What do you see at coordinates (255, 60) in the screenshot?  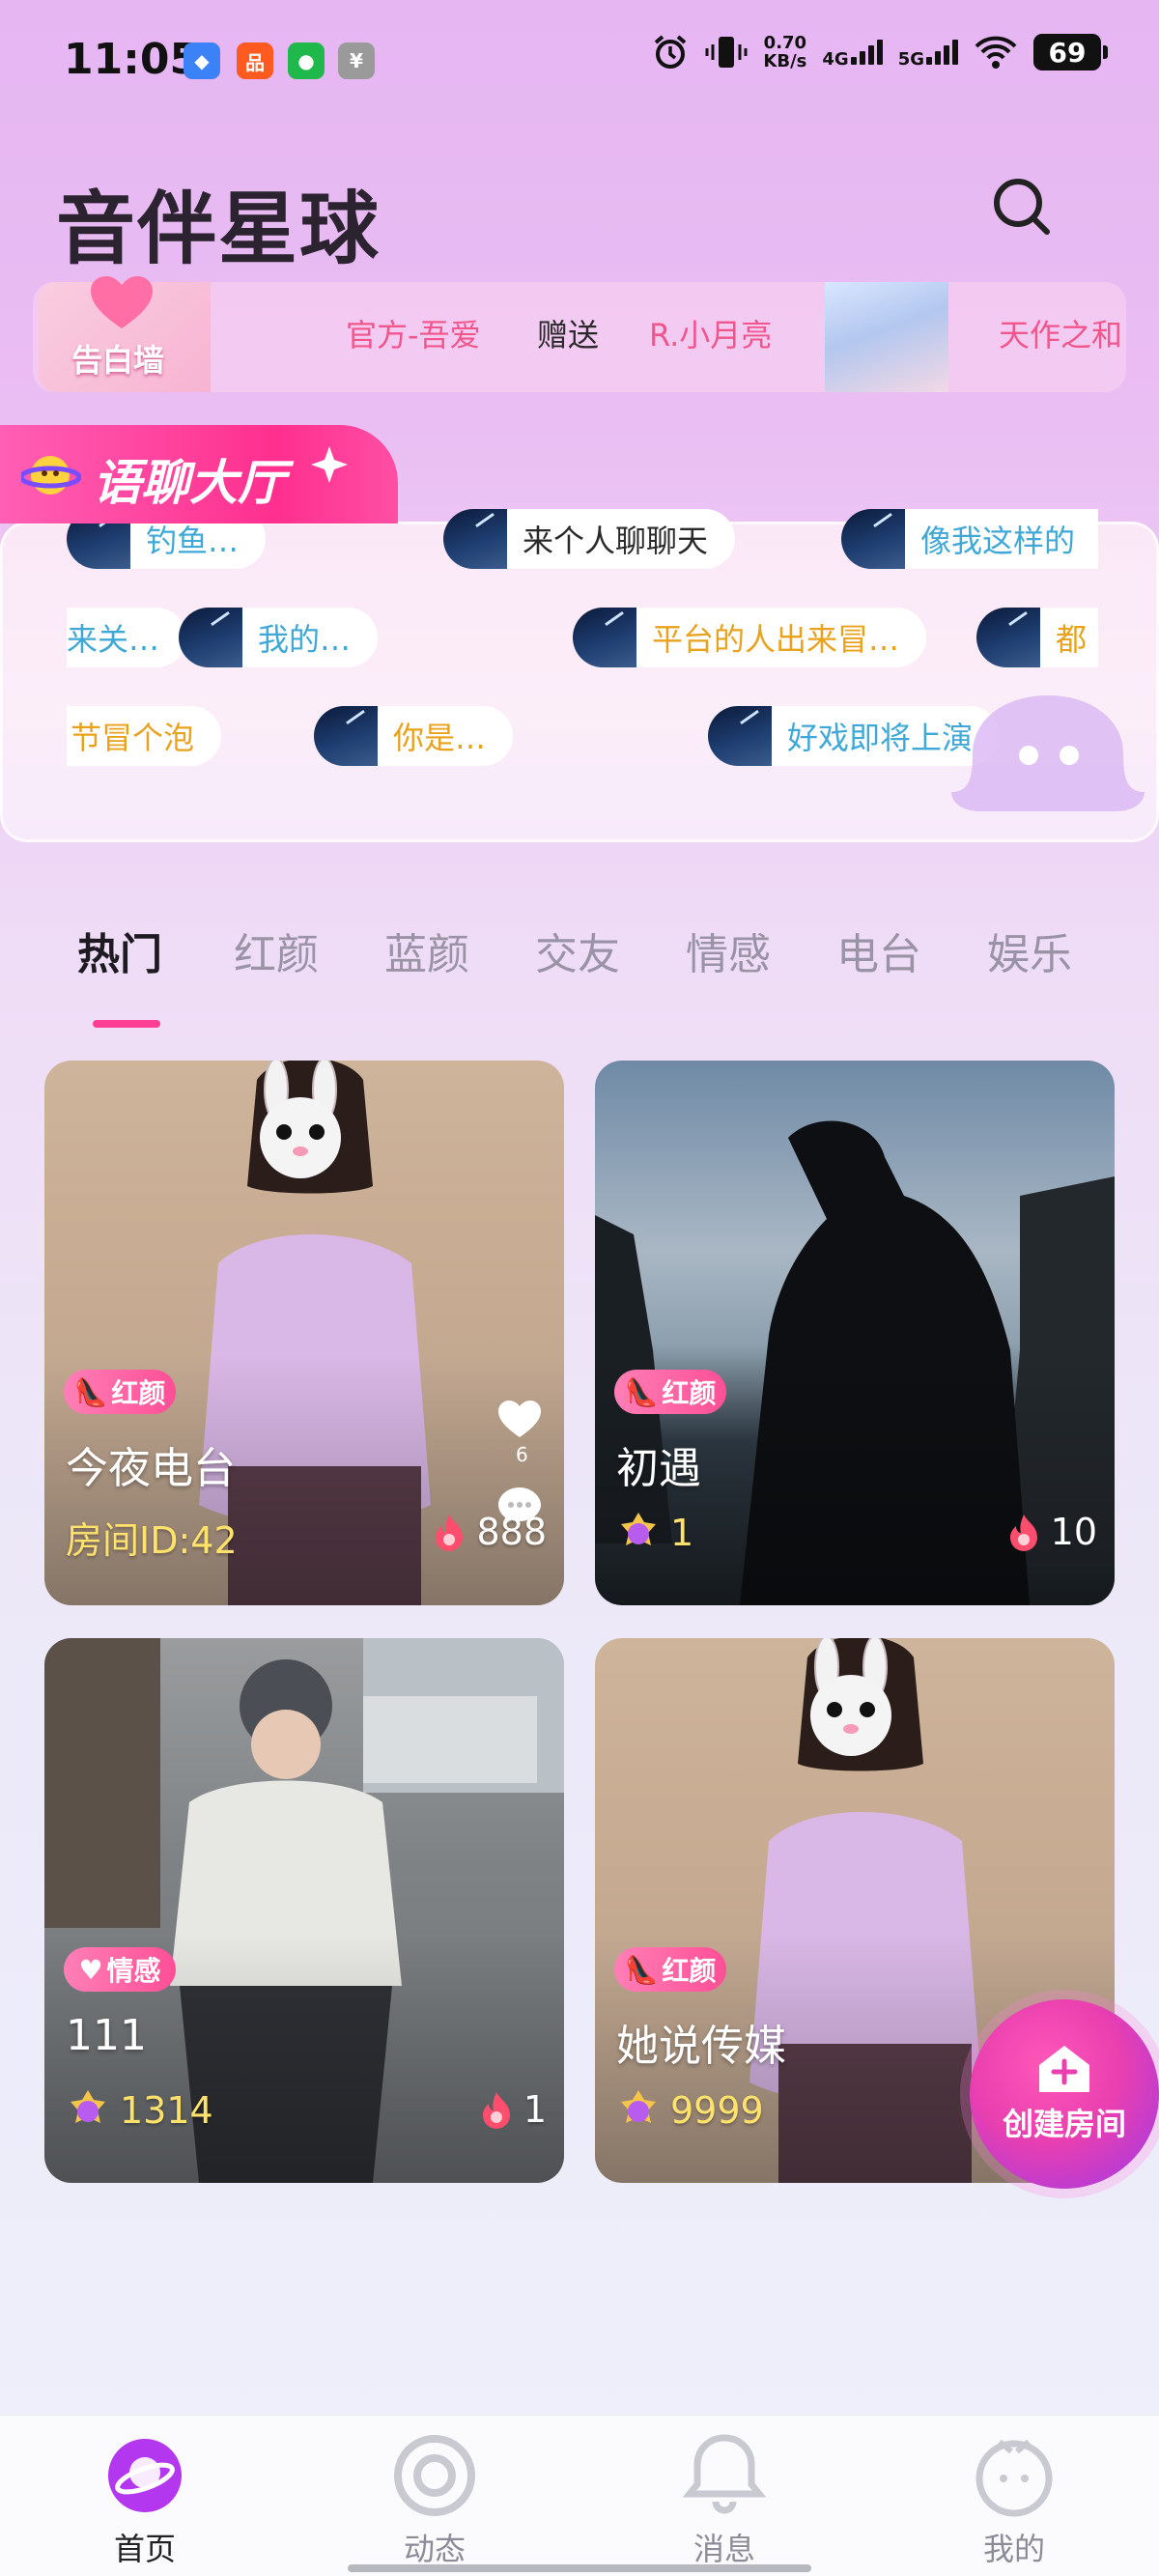 I see `shopping-app-icon: 品` at bounding box center [255, 60].